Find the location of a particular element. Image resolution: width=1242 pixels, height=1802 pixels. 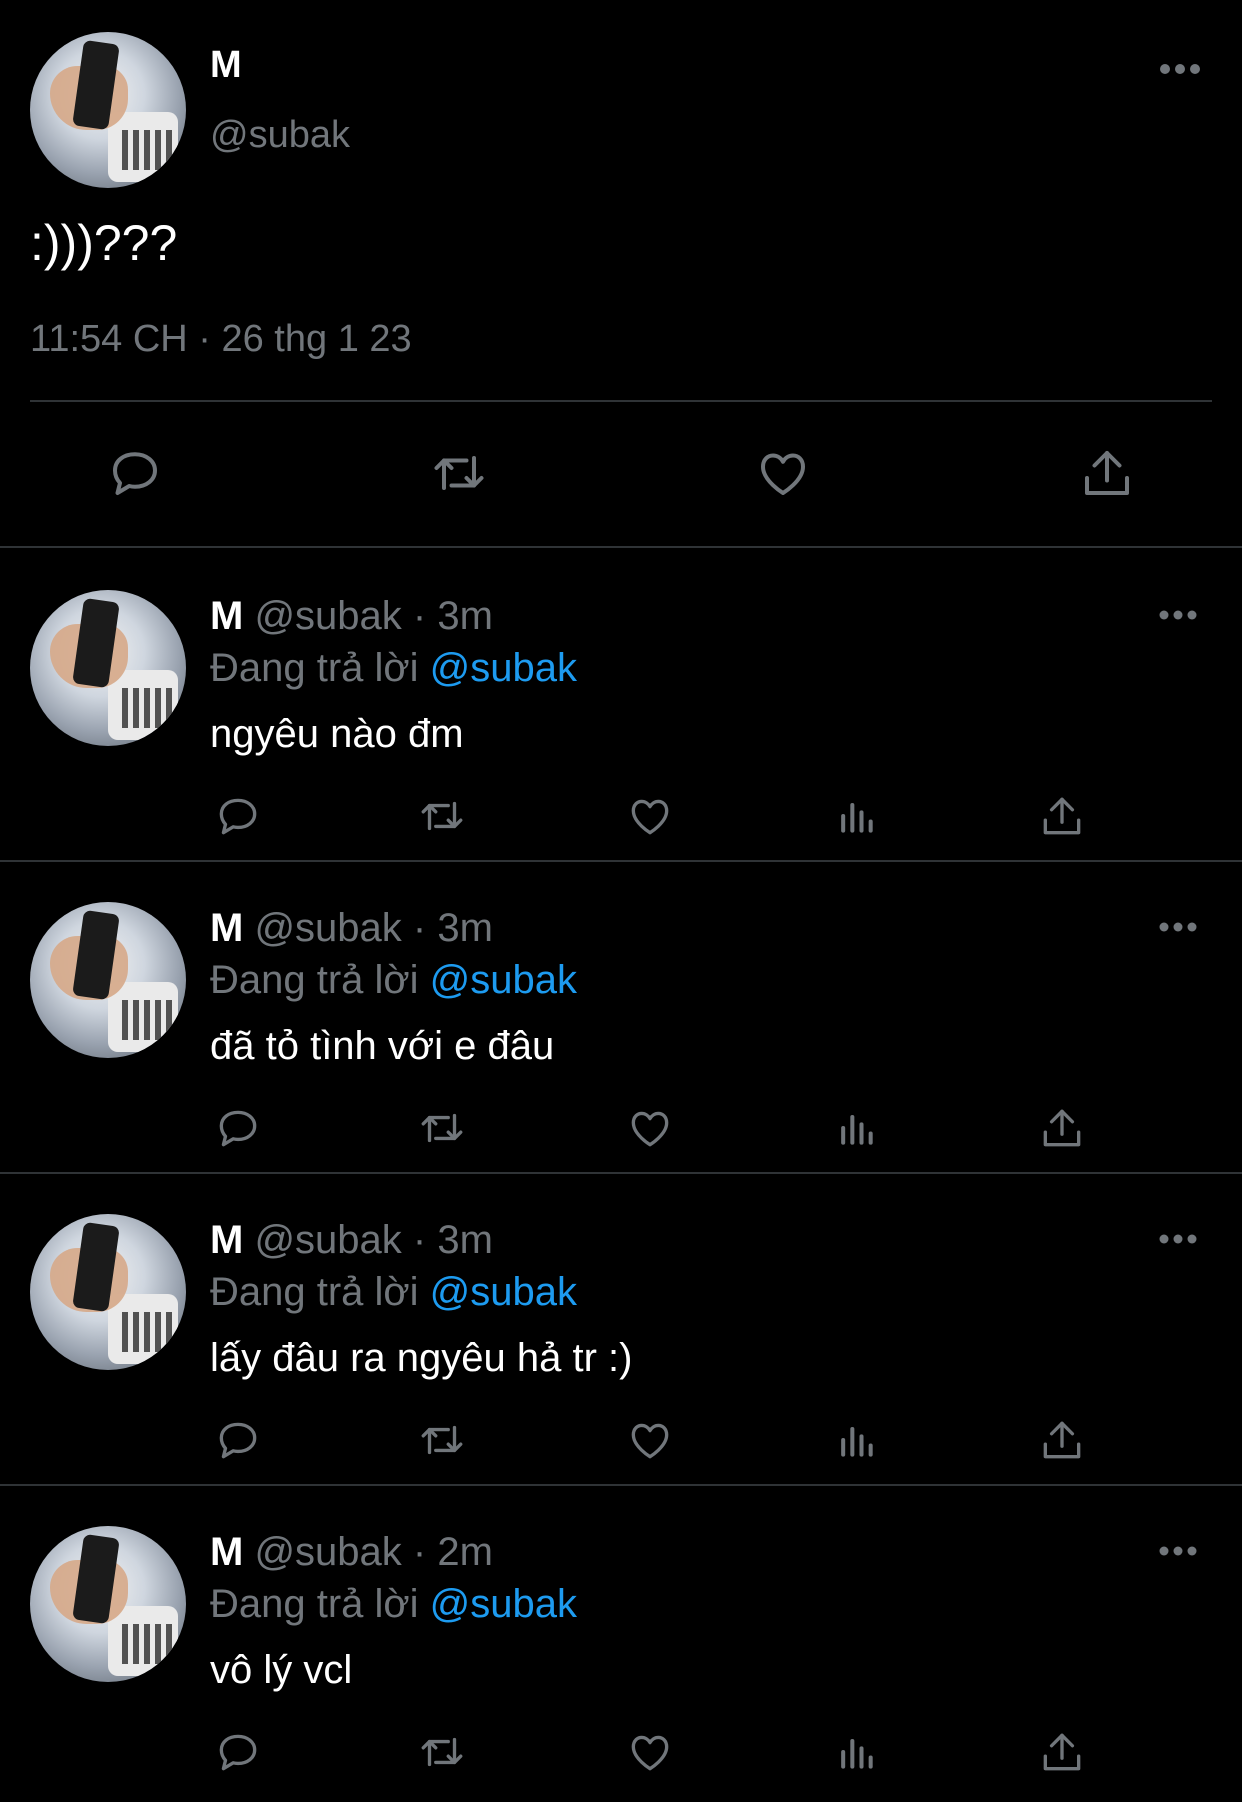

reply-text: vô lý vcl is located at coordinates (281, 1670).